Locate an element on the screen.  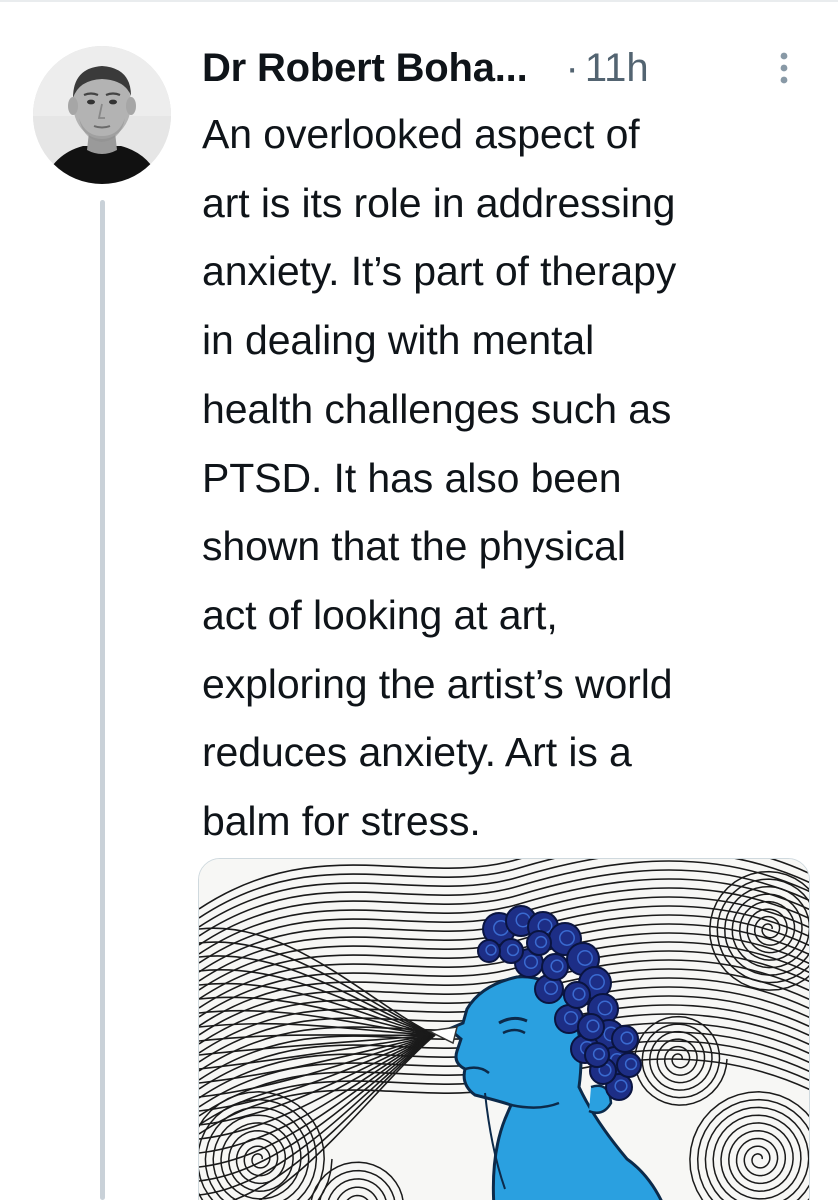
more-options-button is located at coordinates (784, 68).